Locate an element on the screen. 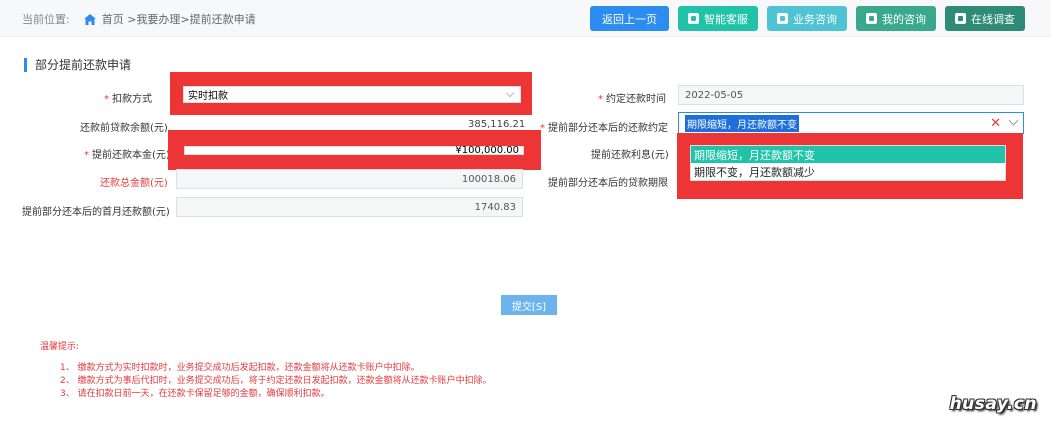  breadcrumb-path: 首页 >我要办理>提前还款申请 is located at coordinates (179, 19).